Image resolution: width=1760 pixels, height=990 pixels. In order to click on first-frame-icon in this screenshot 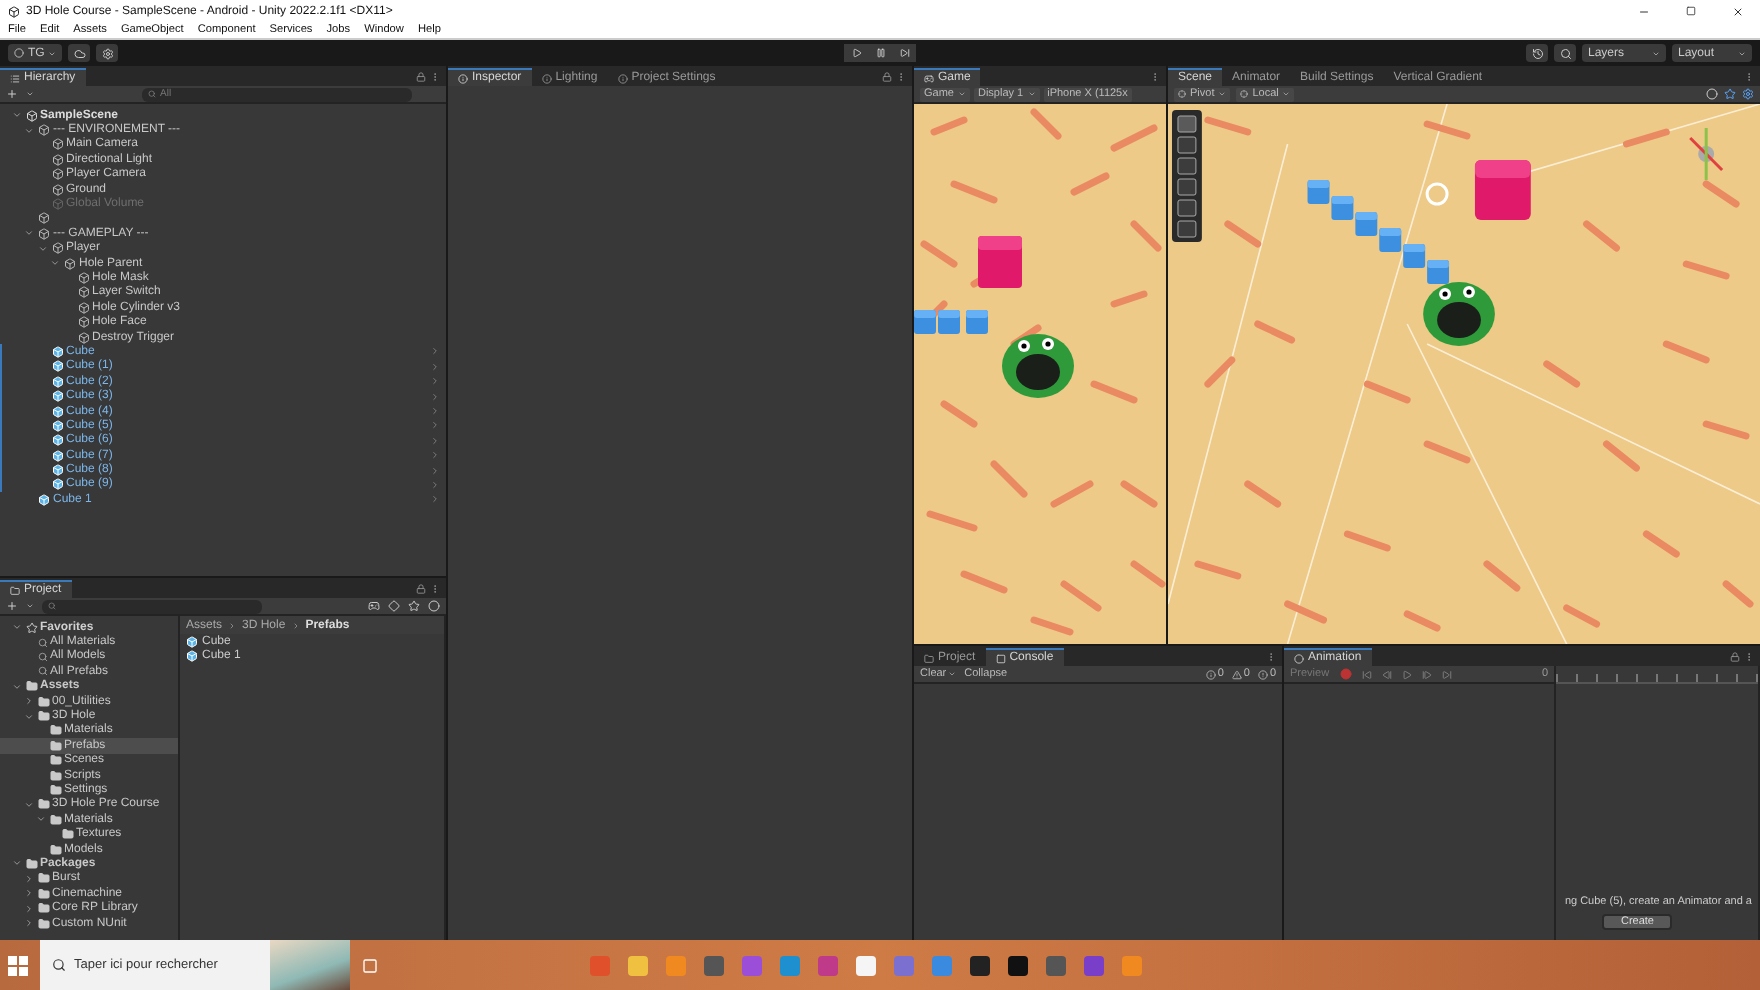, I will do `click(1366, 674)`.